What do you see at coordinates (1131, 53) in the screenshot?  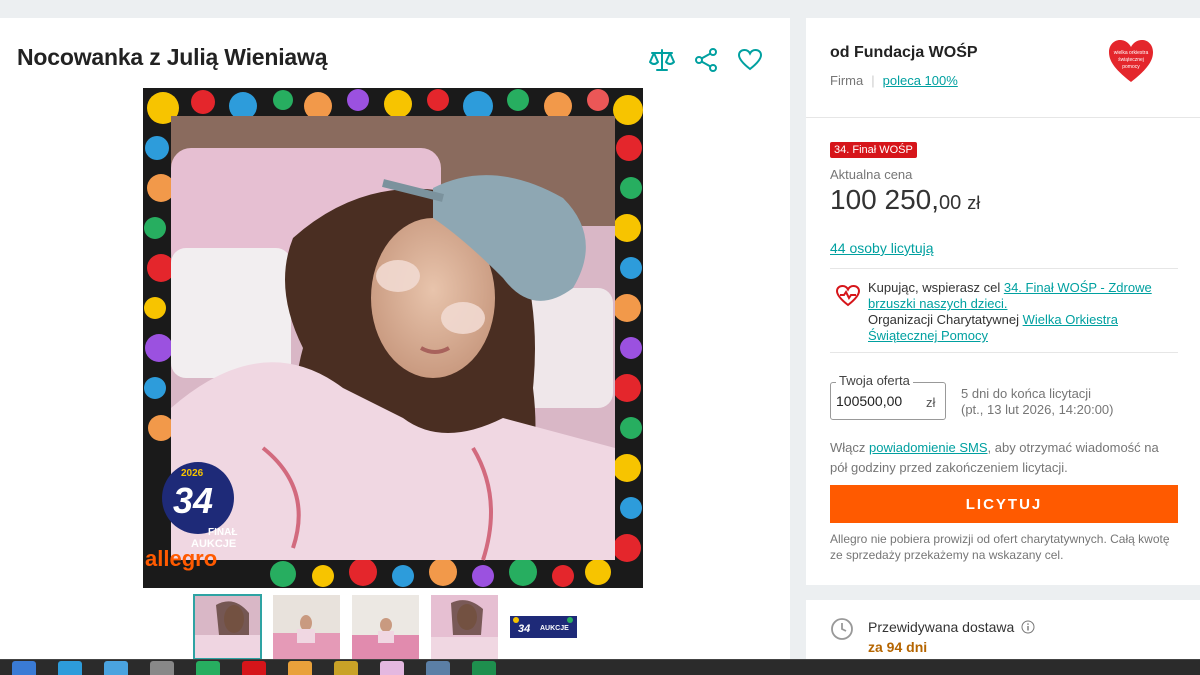 I see `svg-text: wielka orkiestra` at bounding box center [1131, 53].